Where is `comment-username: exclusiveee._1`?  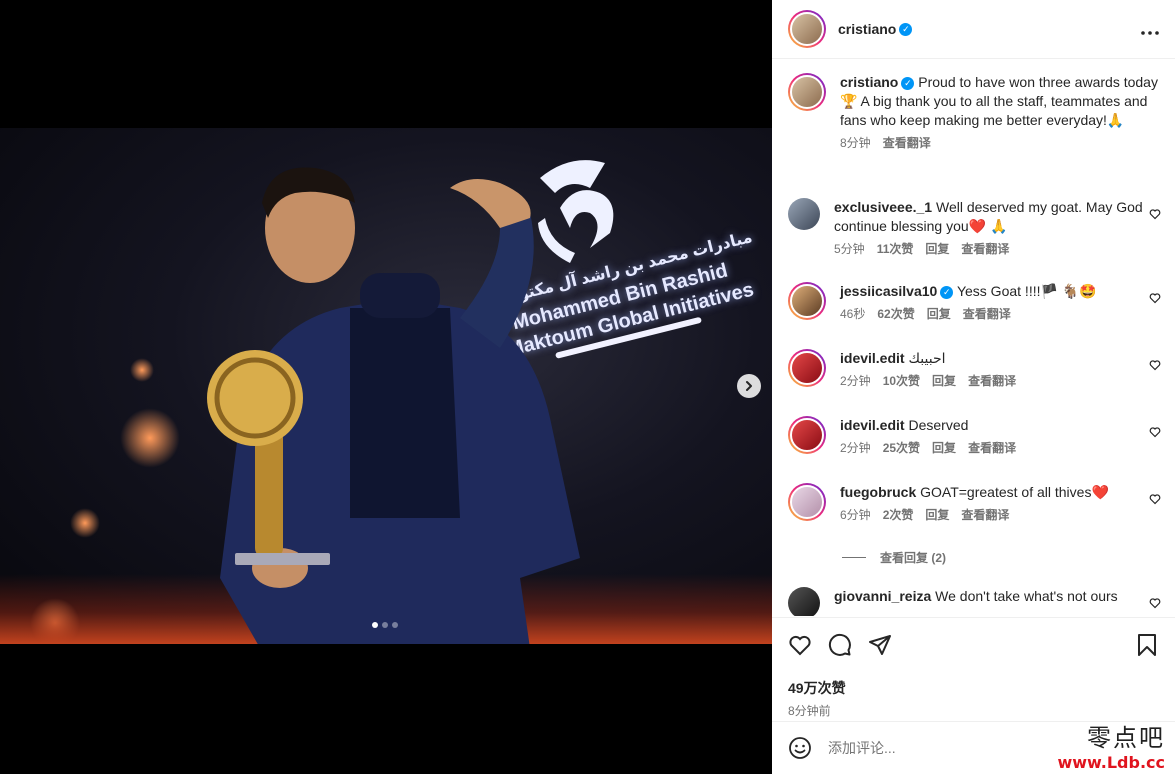
comment-username: exclusiveee._1 is located at coordinates (883, 207).